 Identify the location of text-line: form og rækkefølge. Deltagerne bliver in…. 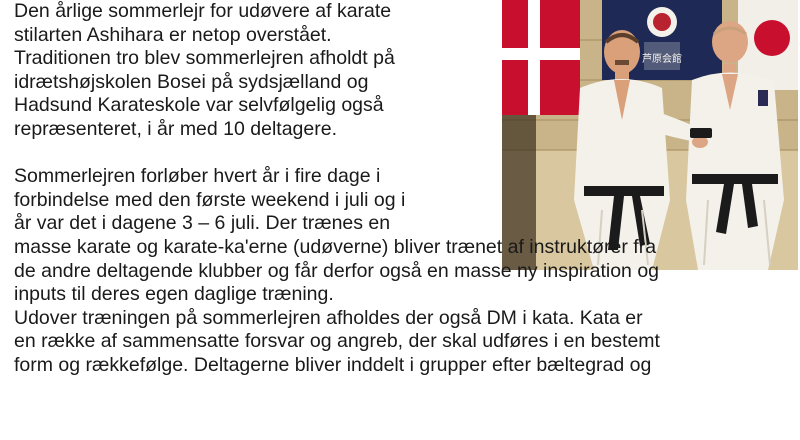
(333, 364).